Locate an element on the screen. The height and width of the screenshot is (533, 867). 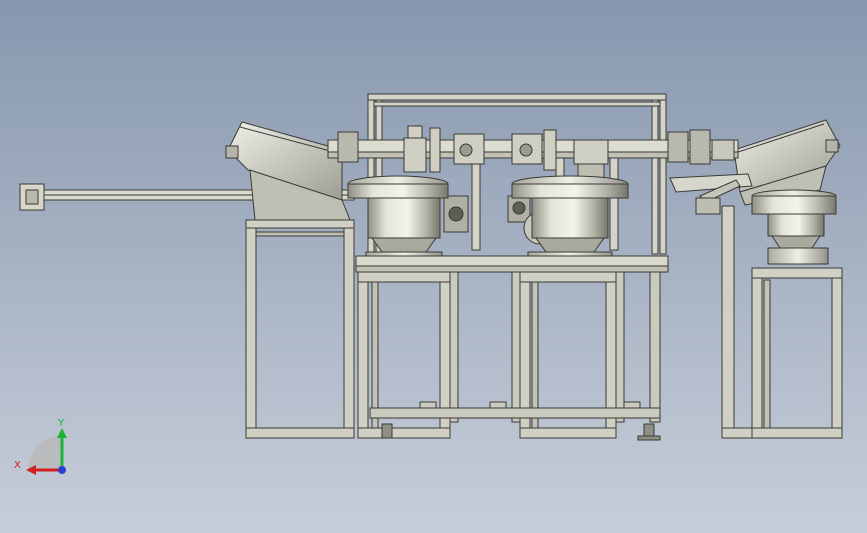
central-table-top is located at coordinates (512, 261).